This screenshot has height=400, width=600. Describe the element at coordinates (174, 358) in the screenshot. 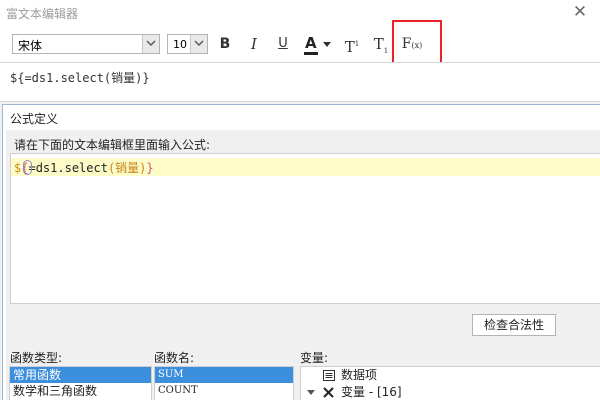

I see `function-name-label: 函数名:` at that location.